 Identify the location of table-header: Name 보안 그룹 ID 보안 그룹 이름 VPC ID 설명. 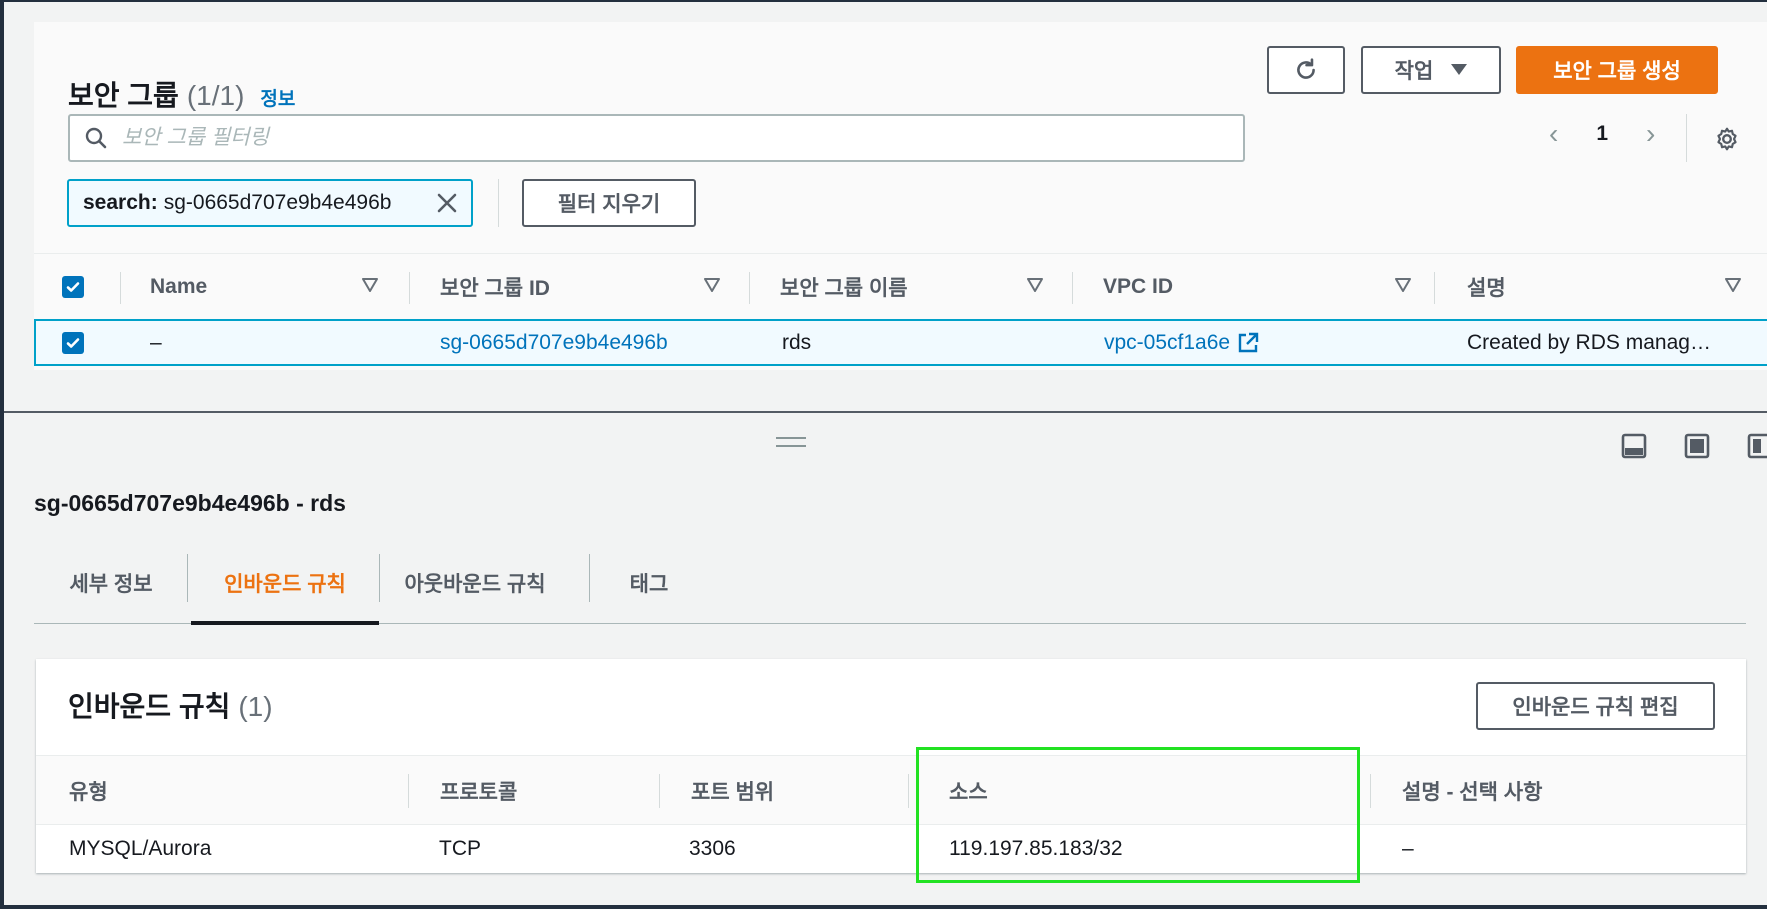
(900, 286).